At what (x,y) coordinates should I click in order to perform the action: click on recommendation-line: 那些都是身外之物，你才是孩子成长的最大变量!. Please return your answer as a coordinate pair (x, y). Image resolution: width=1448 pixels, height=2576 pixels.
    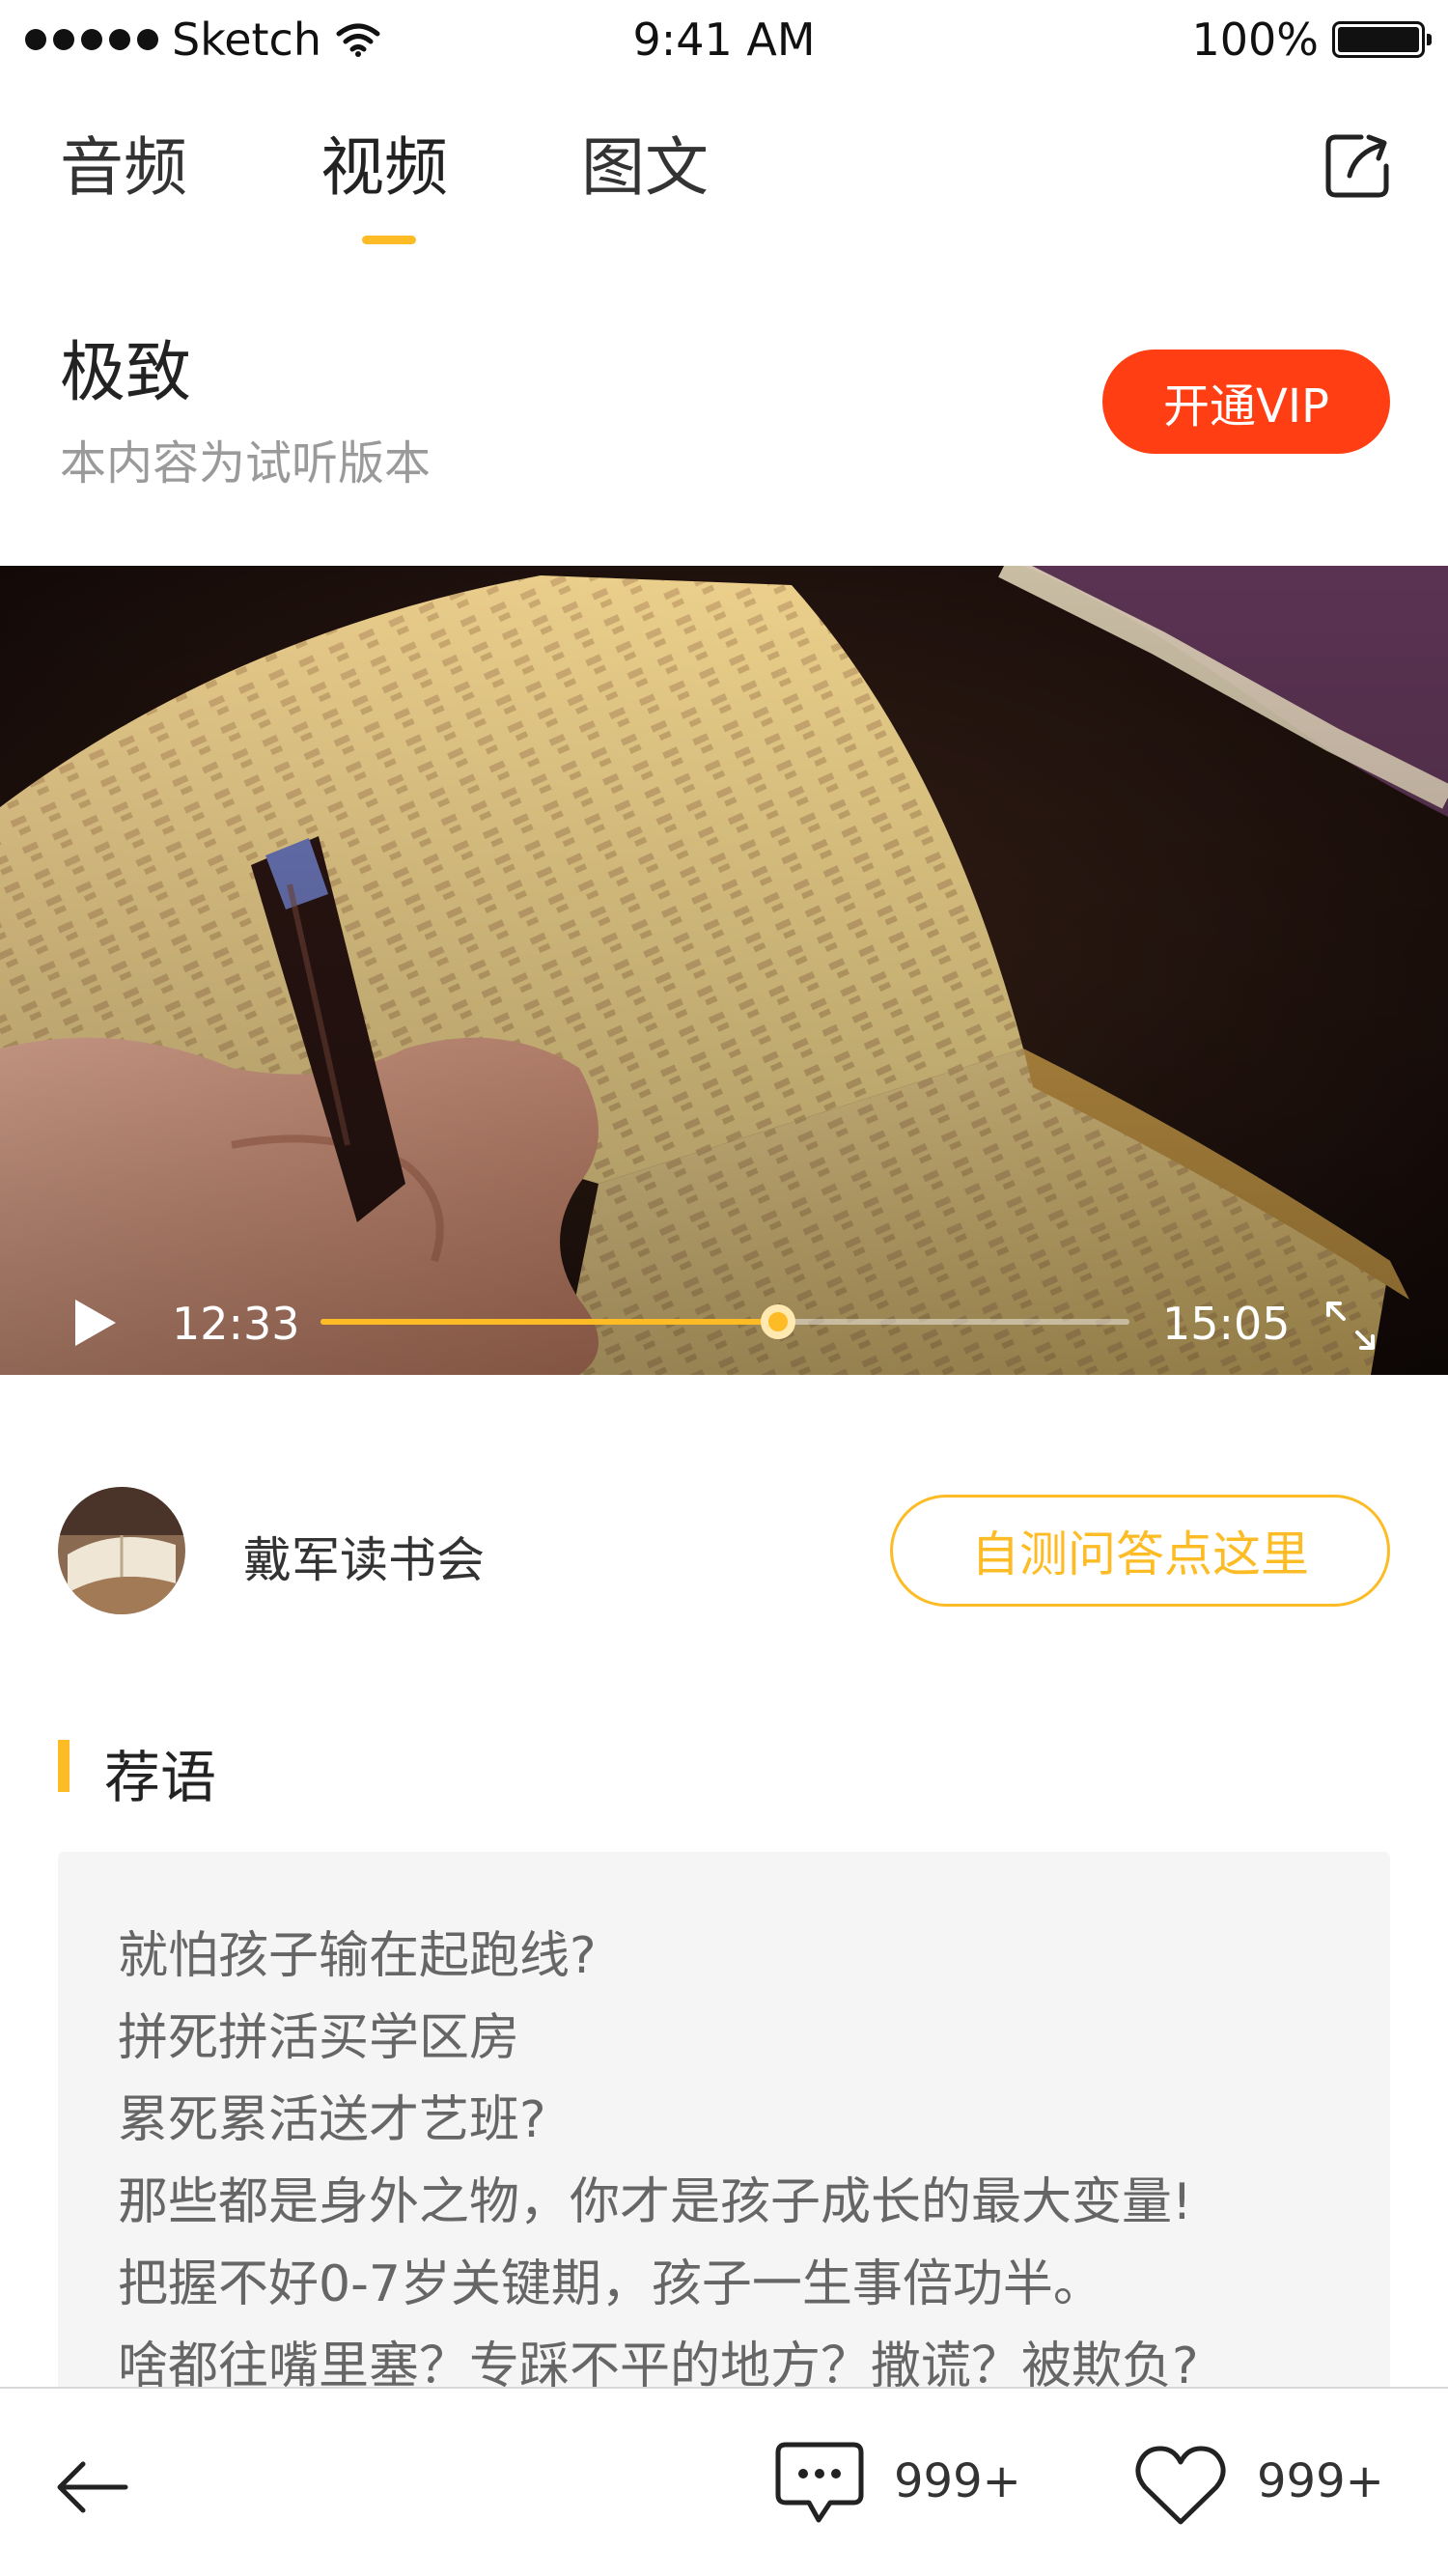
    Looking at the image, I should click on (655, 2202).